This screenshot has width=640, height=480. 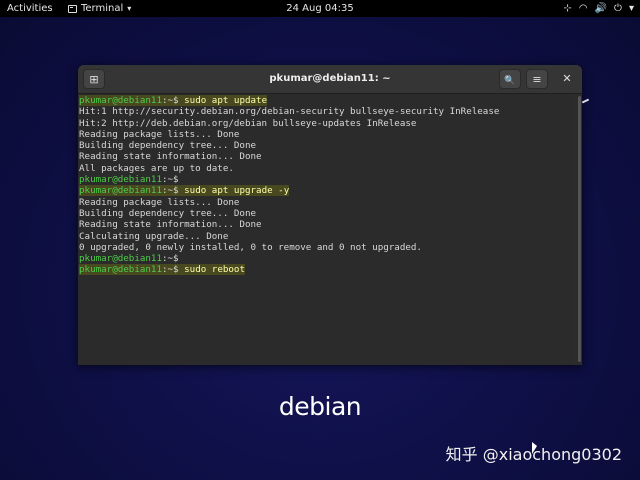 What do you see at coordinates (618, 8) in the screenshot?
I see `power-icon: ⏻` at bounding box center [618, 8].